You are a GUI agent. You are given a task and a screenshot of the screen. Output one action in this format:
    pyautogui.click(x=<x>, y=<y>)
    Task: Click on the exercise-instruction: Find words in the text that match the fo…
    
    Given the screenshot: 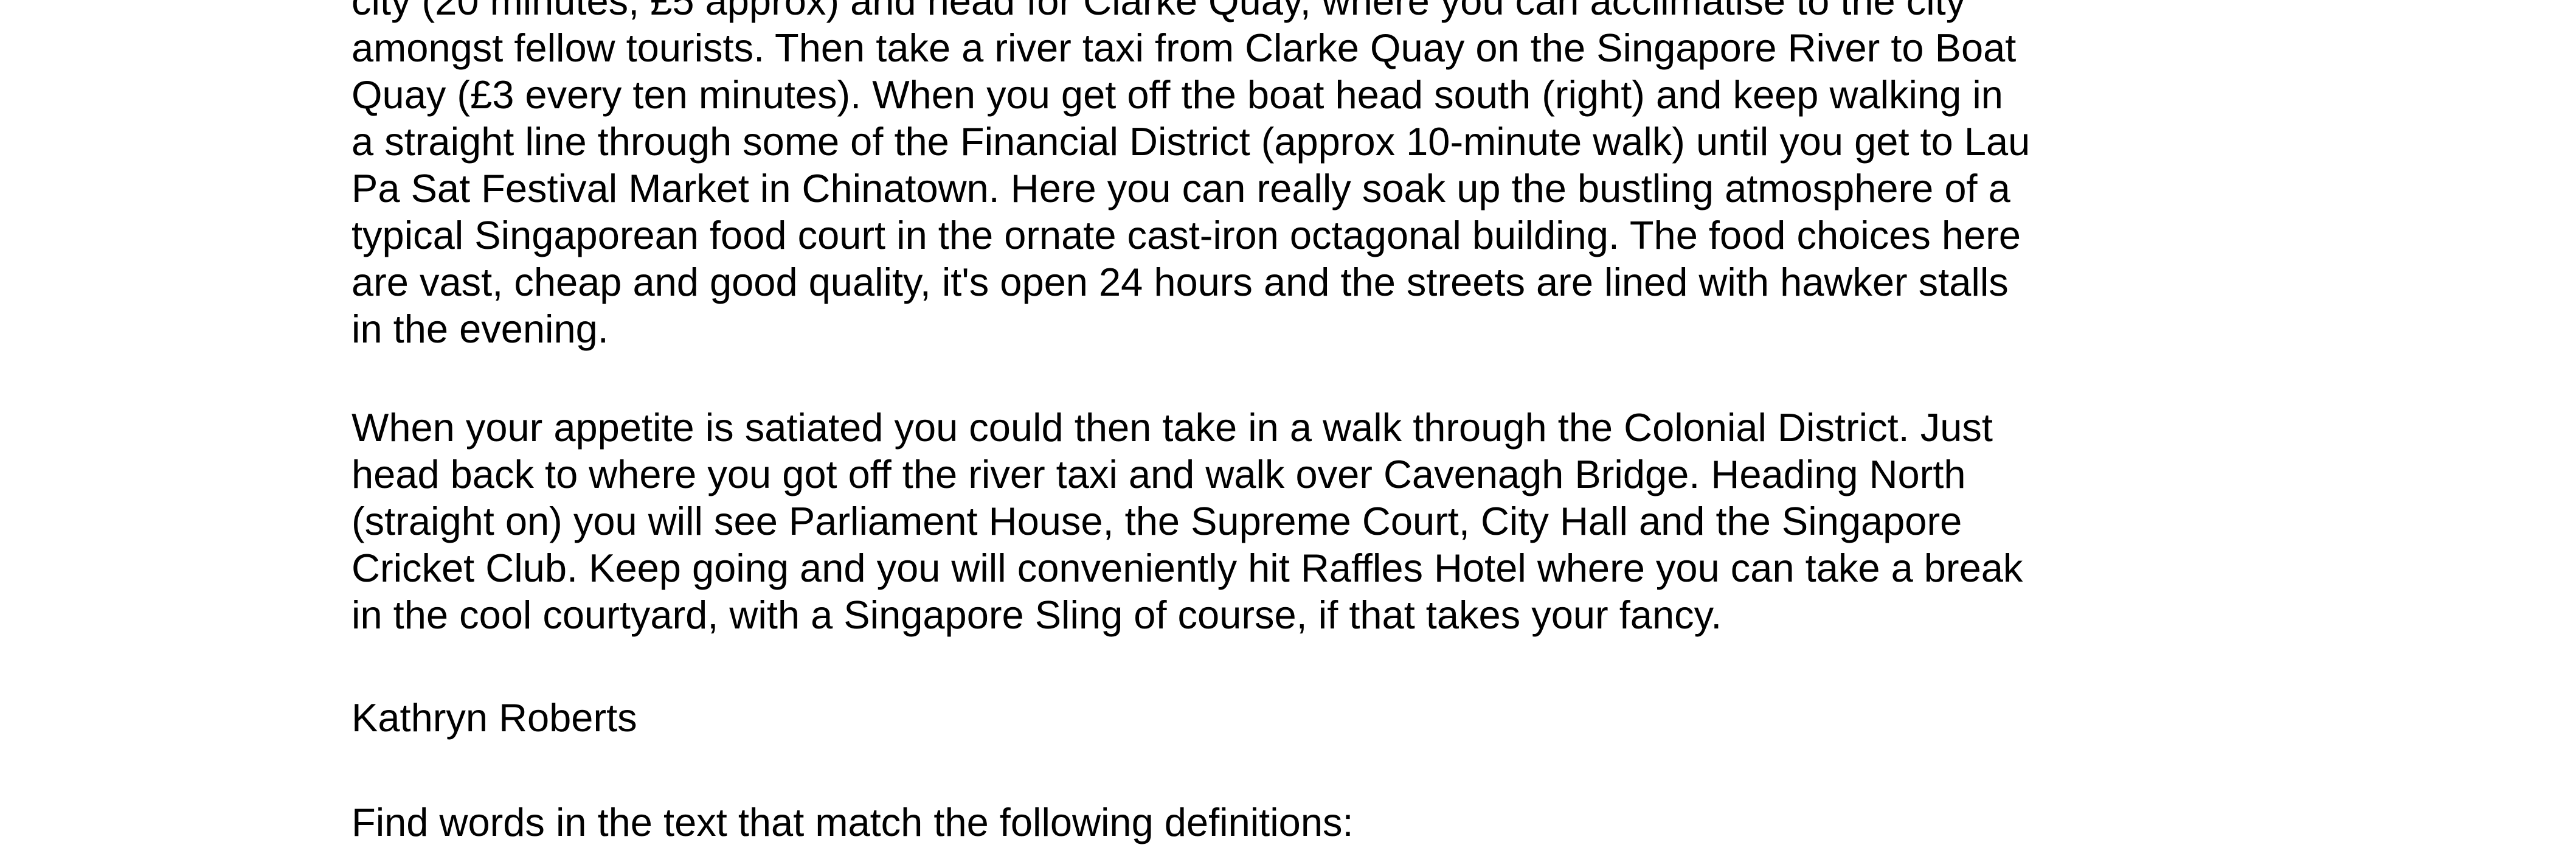 What is the action you would take?
    pyautogui.click(x=1251, y=822)
    